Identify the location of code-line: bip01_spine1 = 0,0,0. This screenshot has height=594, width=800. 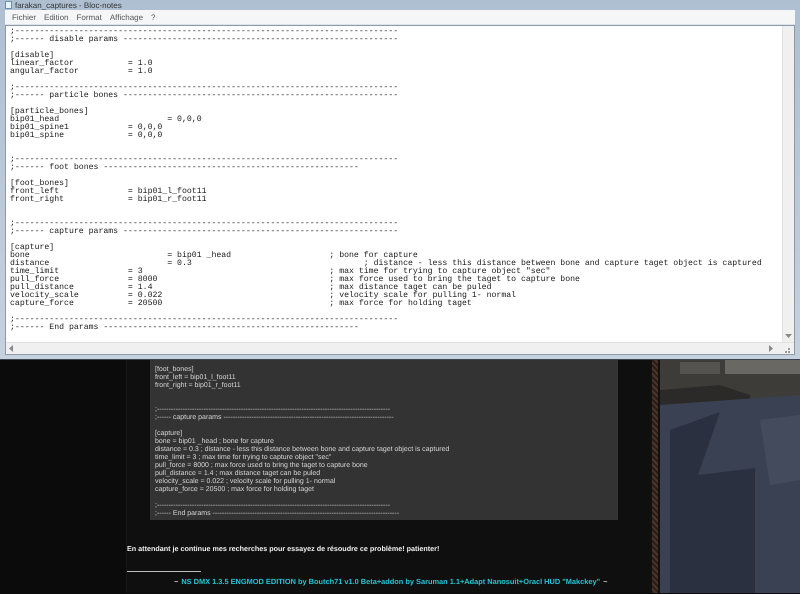
(87, 128).